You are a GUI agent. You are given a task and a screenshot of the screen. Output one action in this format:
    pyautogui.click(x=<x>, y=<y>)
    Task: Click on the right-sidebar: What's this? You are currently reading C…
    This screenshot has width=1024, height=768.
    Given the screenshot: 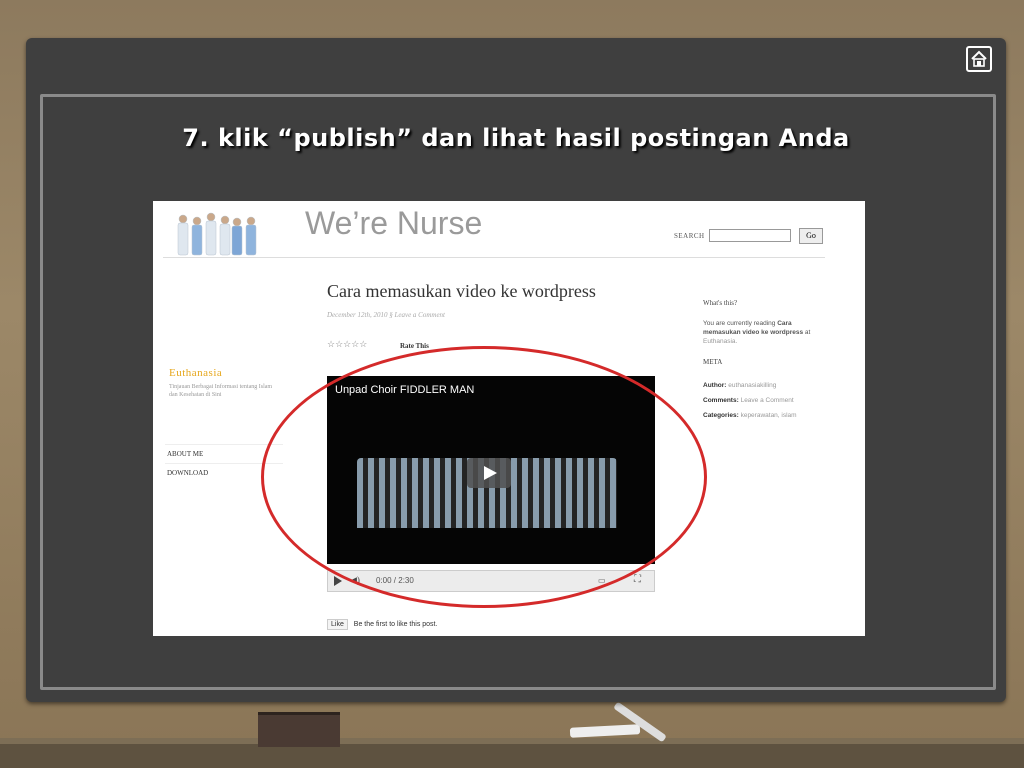 What is the action you would take?
    pyautogui.click(x=758, y=361)
    